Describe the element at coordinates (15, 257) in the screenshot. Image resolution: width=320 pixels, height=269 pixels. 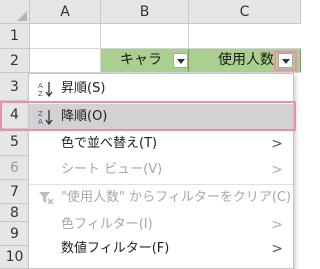
I see `row-header-10: 10` at that location.